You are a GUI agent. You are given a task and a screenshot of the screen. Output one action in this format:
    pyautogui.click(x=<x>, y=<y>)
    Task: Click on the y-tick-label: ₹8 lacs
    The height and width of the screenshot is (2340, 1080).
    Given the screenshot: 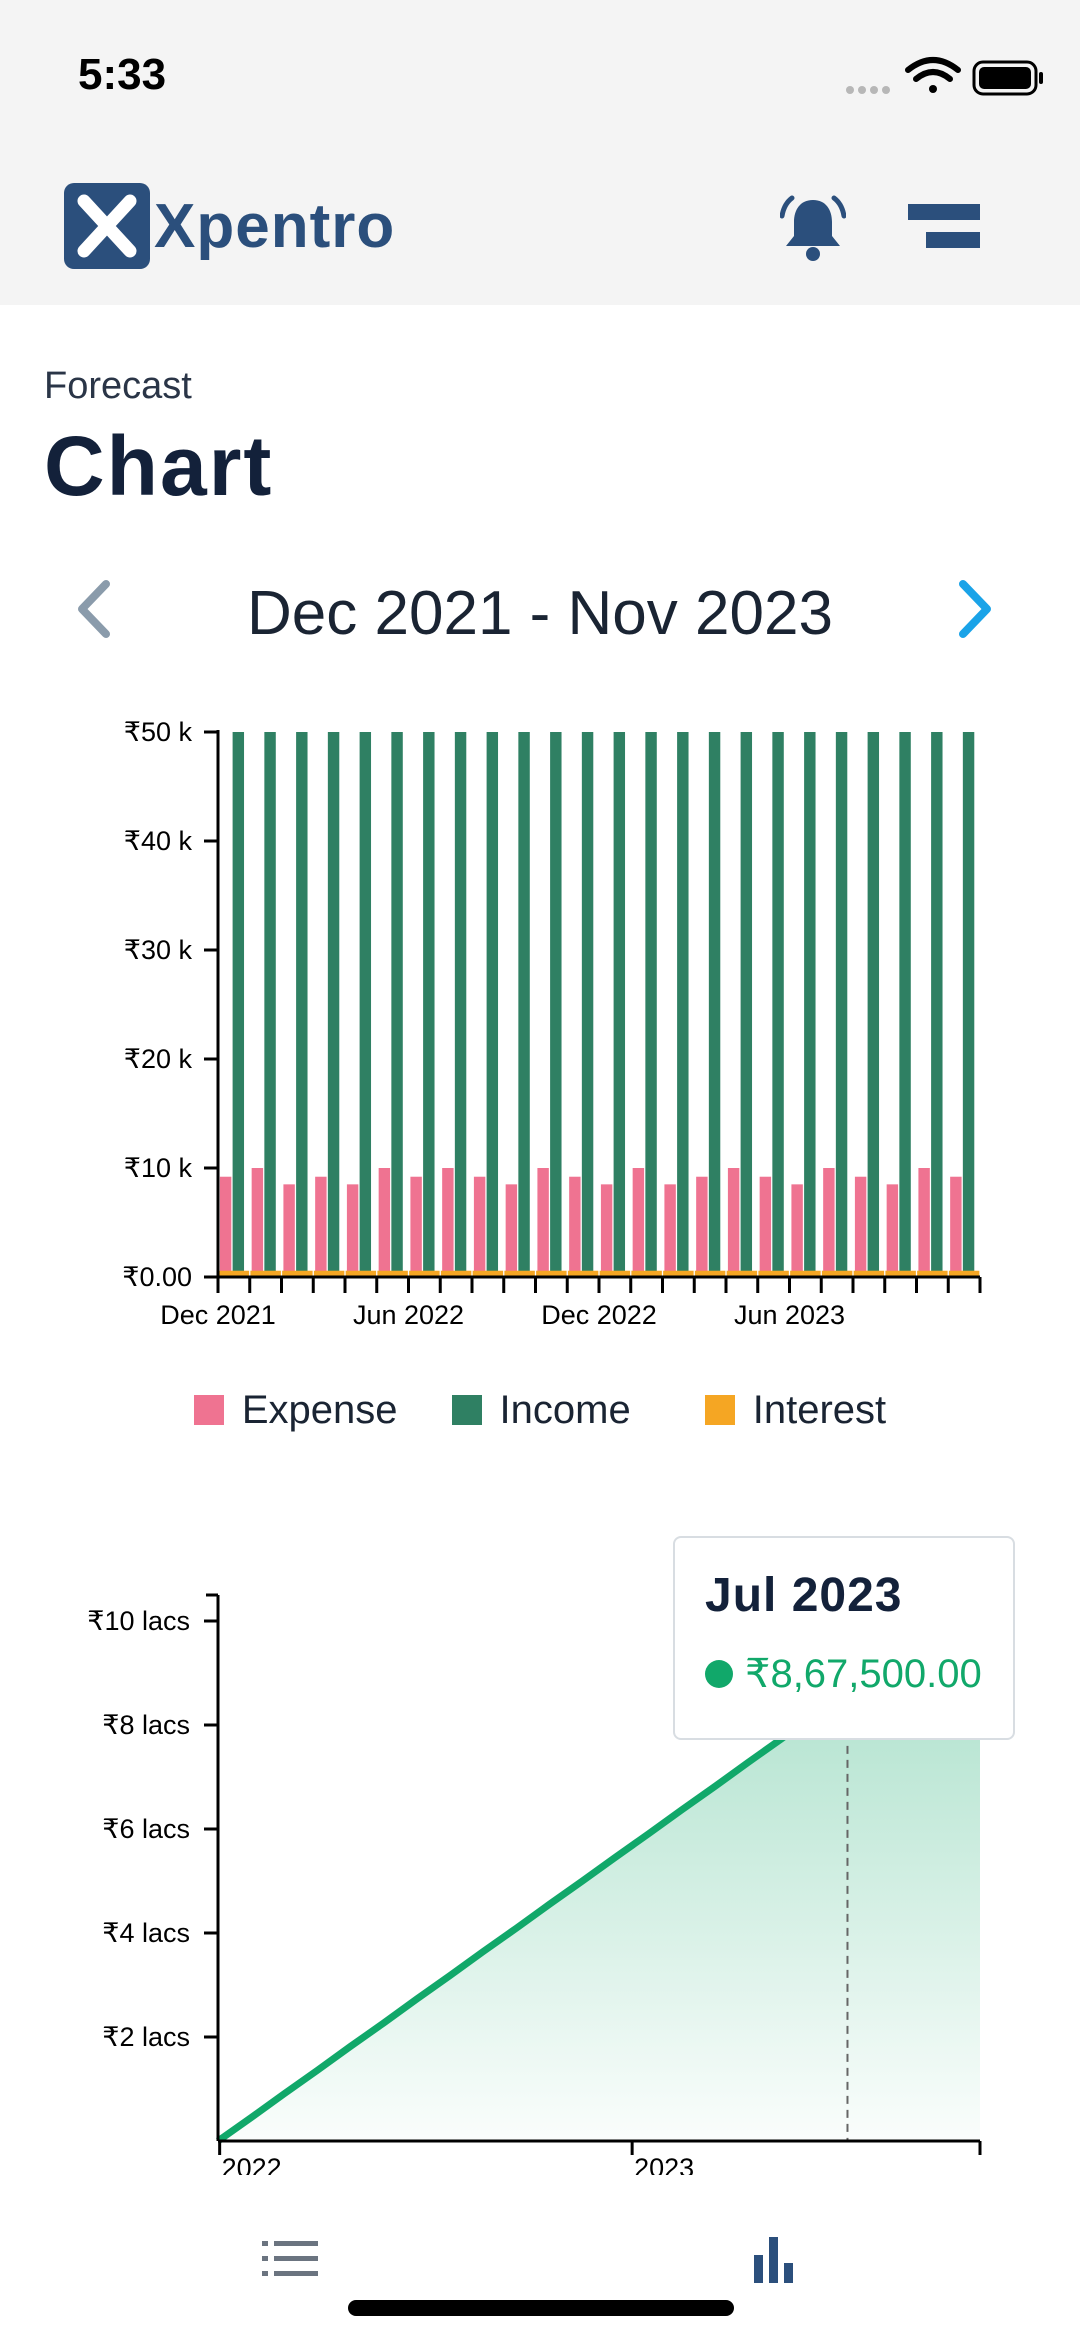 What is the action you would take?
    pyautogui.click(x=146, y=1725)
    